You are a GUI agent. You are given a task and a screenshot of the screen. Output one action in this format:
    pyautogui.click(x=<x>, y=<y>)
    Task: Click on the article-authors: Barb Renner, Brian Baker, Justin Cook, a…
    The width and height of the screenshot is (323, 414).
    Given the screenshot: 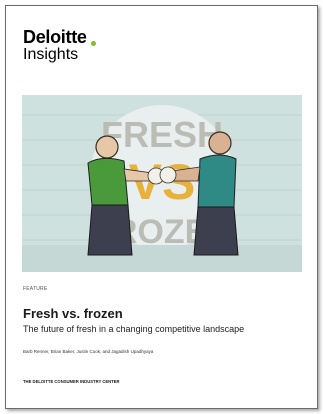 What is the action you would take?
    pyautogui.click(x=88, y=351)
    